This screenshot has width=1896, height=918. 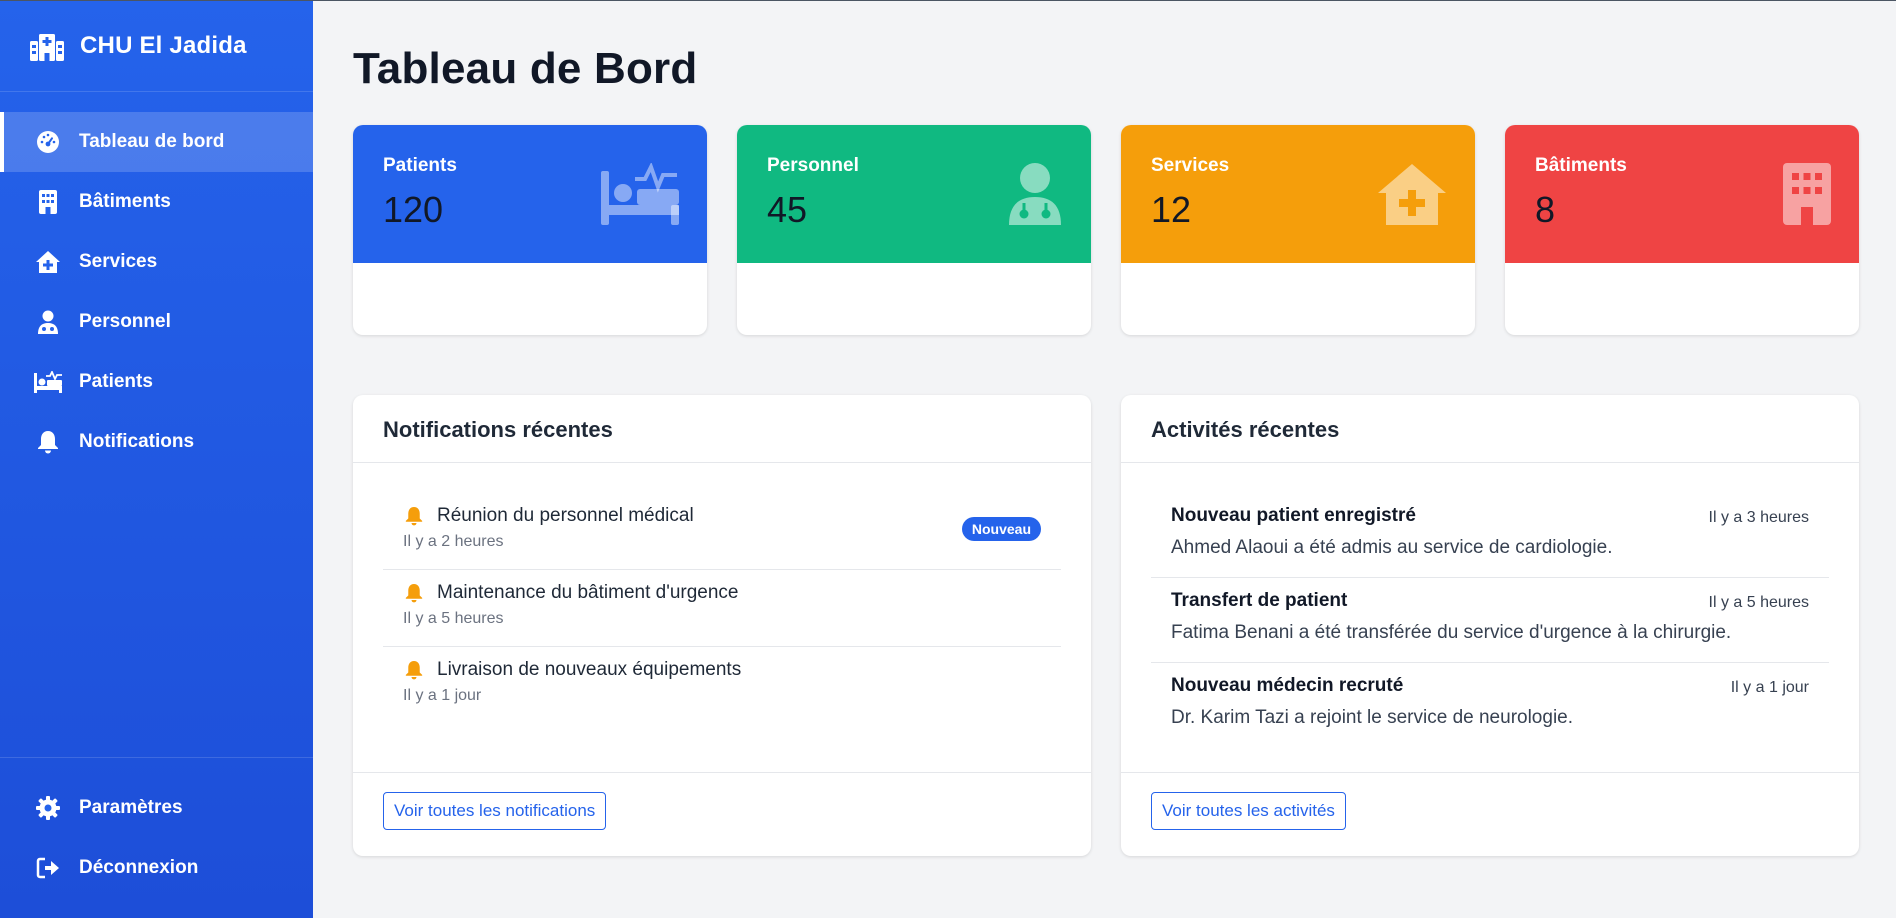 What do you see at coordinates (1769, 687) in the screenshot?
I see `activity-time: Il y a 1 jour` at bounding box center [1769, 687].